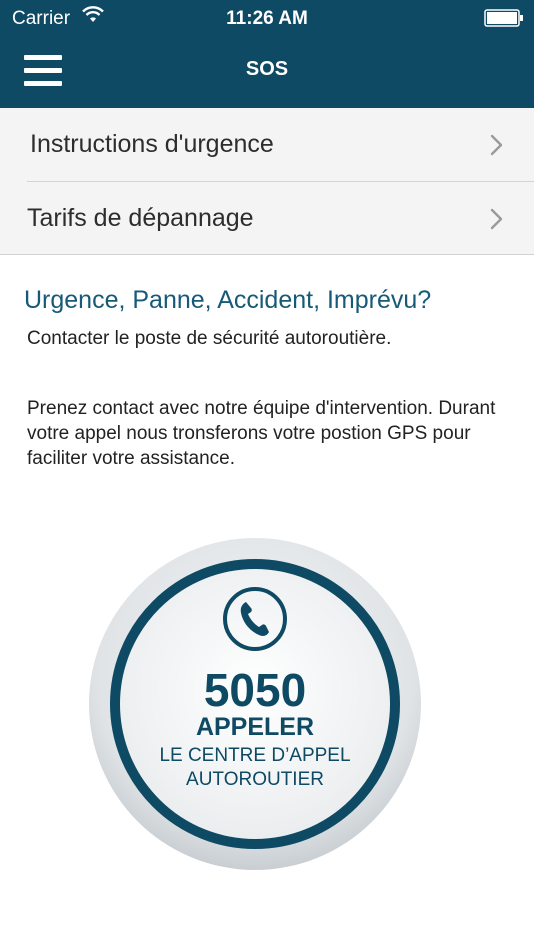 Image resolution: width=534 pixels, height=950 pixels. I want to click on list-item-label: Tarifs de dépannage, so click(140, 218).